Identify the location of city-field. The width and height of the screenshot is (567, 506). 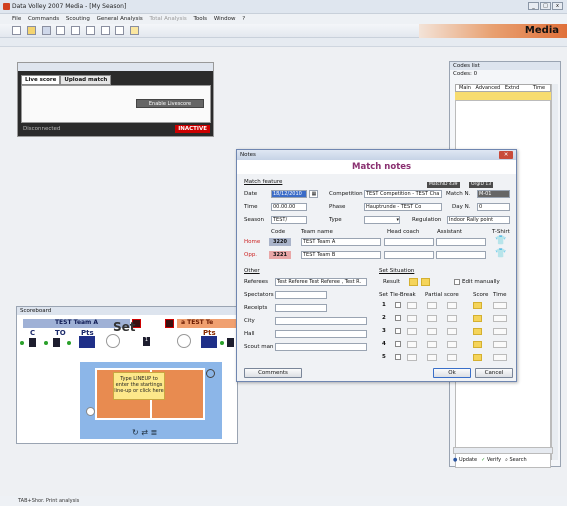
(321, 321).